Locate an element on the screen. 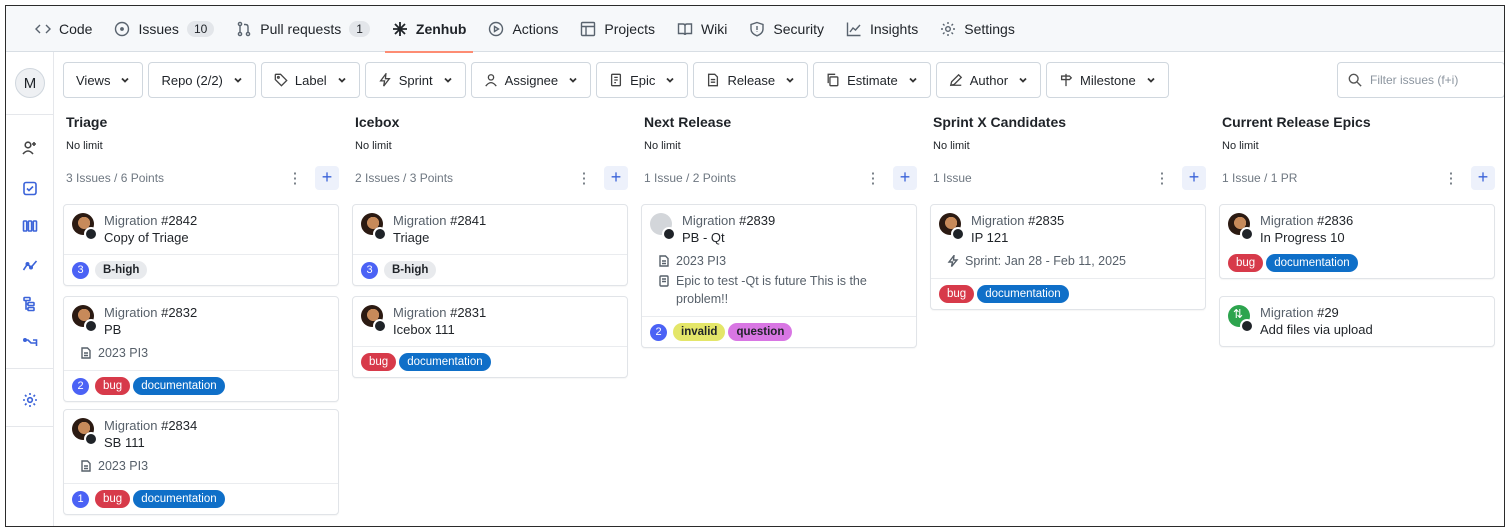 This screenshot has height=532, width=1510. filter-label: Label is located at coordinates (310, 80).